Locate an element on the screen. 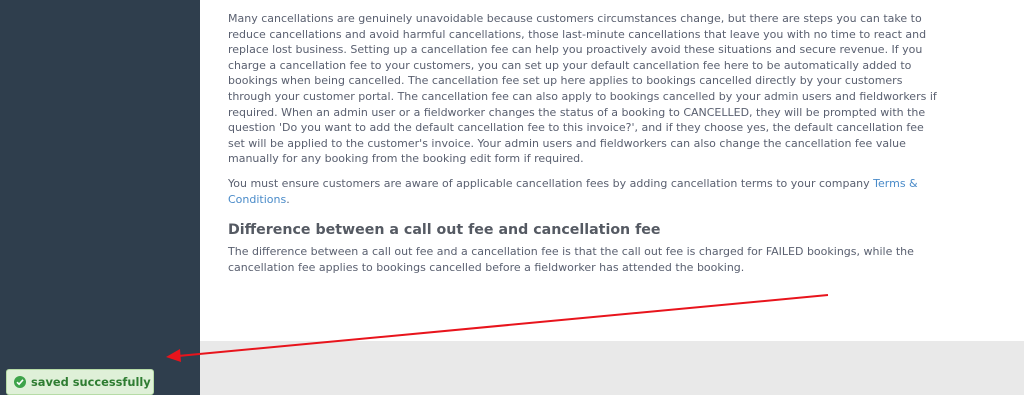  page-background is located at coordinates (612, 368).